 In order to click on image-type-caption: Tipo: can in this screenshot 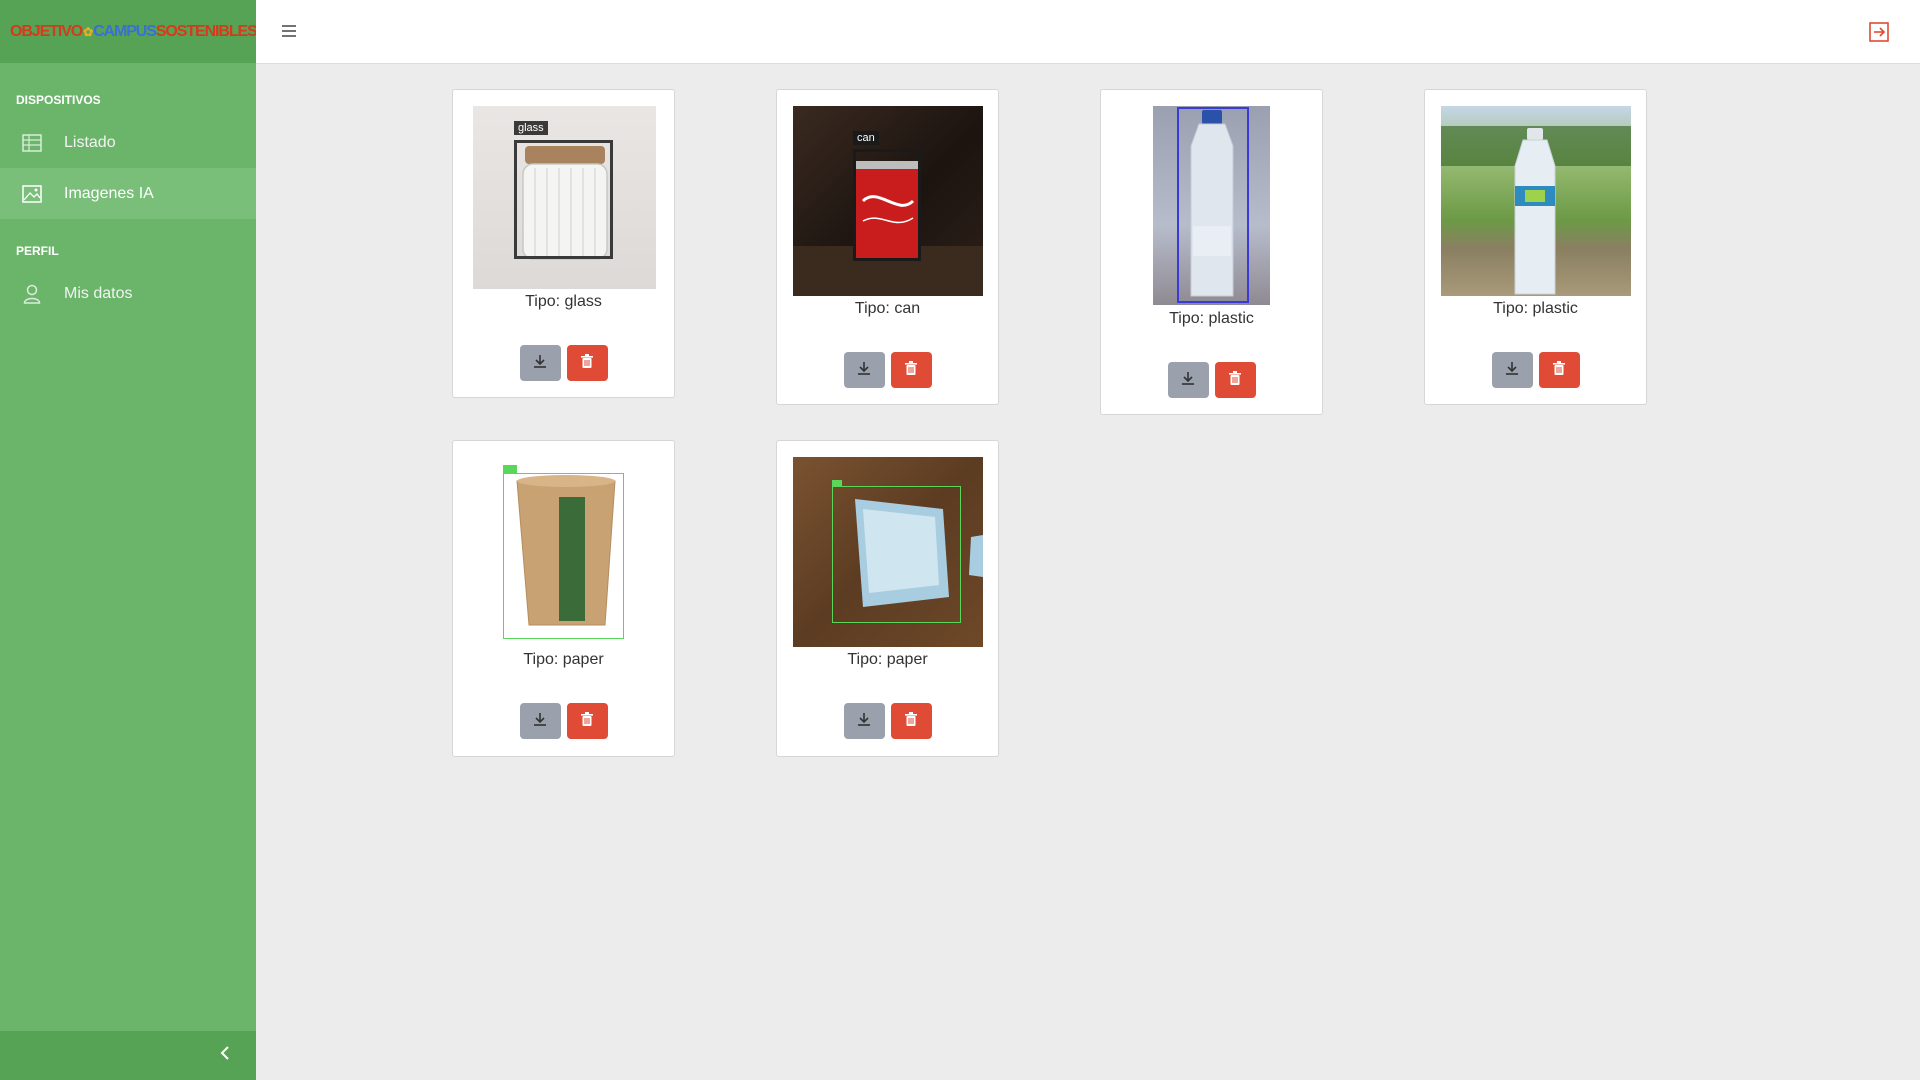, I will do `click(887, 308)`.